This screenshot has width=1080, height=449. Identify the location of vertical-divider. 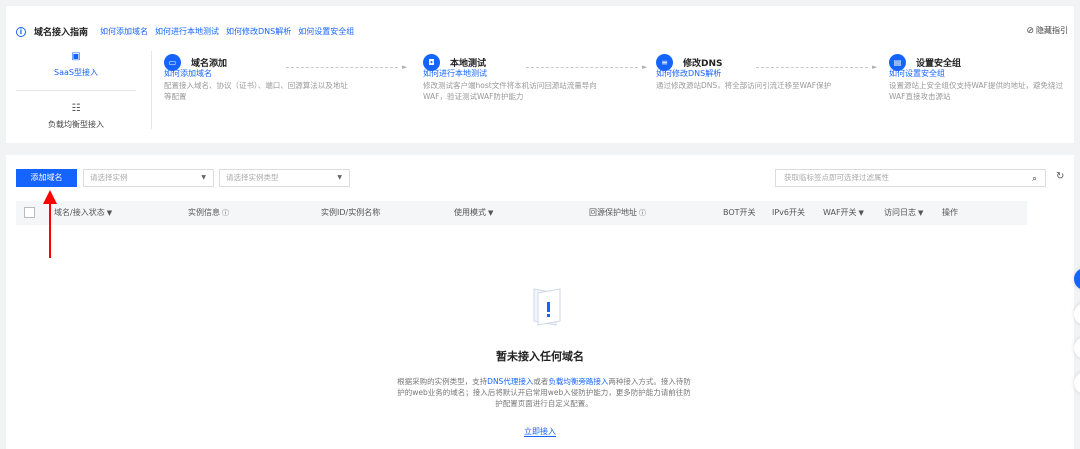
(151, 90).